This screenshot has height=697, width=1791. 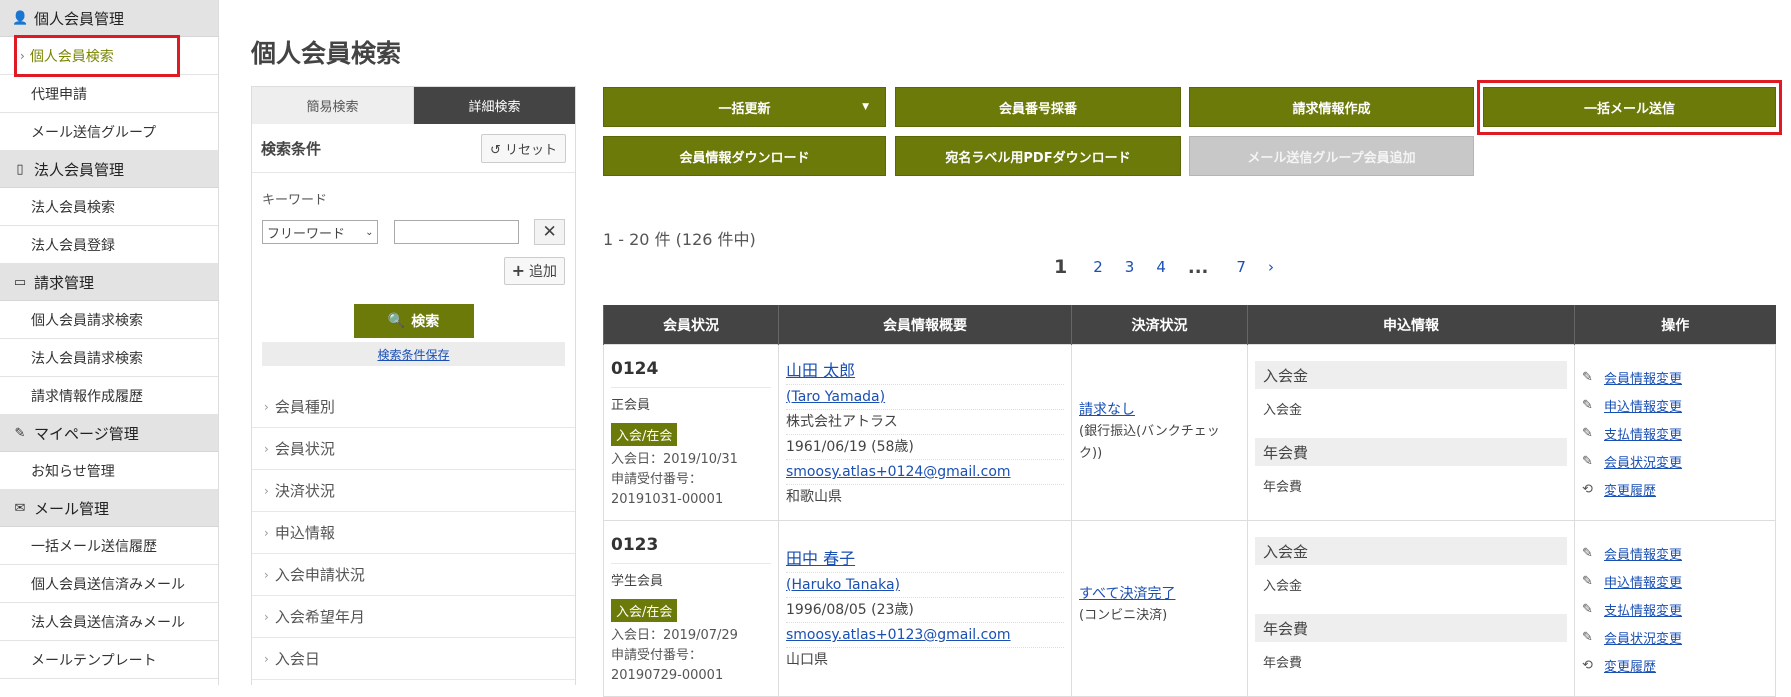 I want to click on sidebar-item-label: 個人会員検索, so click(x=71, y=56).